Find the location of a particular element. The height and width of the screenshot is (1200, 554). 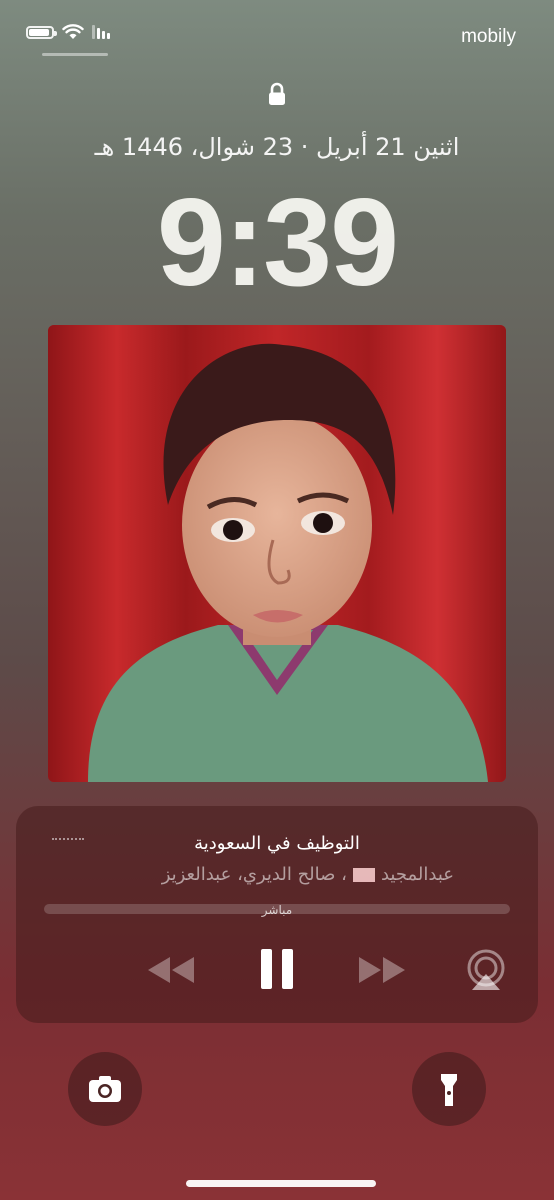

carrier-label: mobily is located at coordinates (488, 36).